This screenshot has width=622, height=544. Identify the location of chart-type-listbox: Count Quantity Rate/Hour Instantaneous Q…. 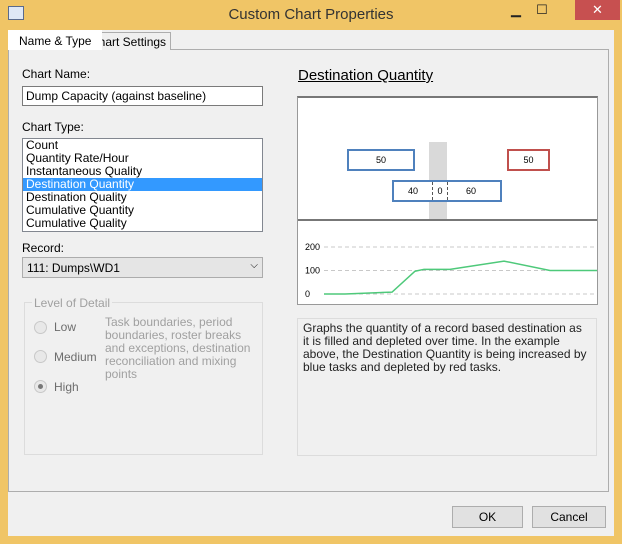
(142, 185).